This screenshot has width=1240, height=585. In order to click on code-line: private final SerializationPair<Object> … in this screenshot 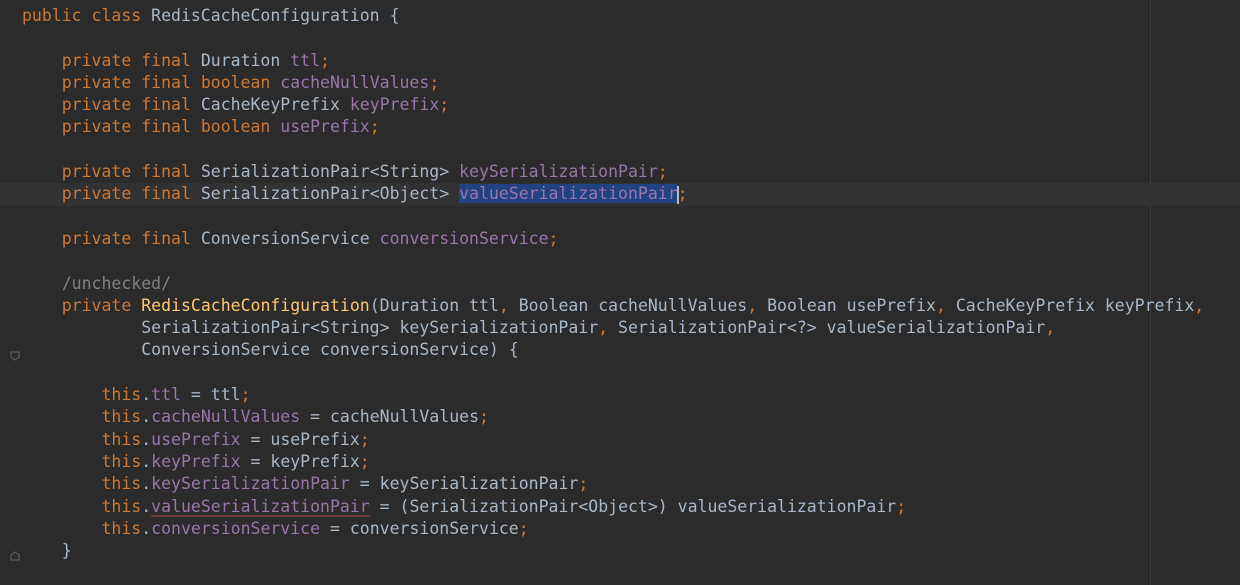, I will do `click(620, 194)`.